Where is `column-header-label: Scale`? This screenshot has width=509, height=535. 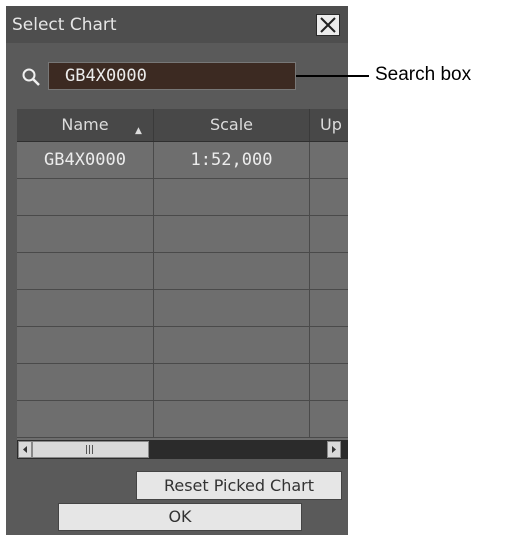
column-header-label: Scale is located at coordinates (231, 124).